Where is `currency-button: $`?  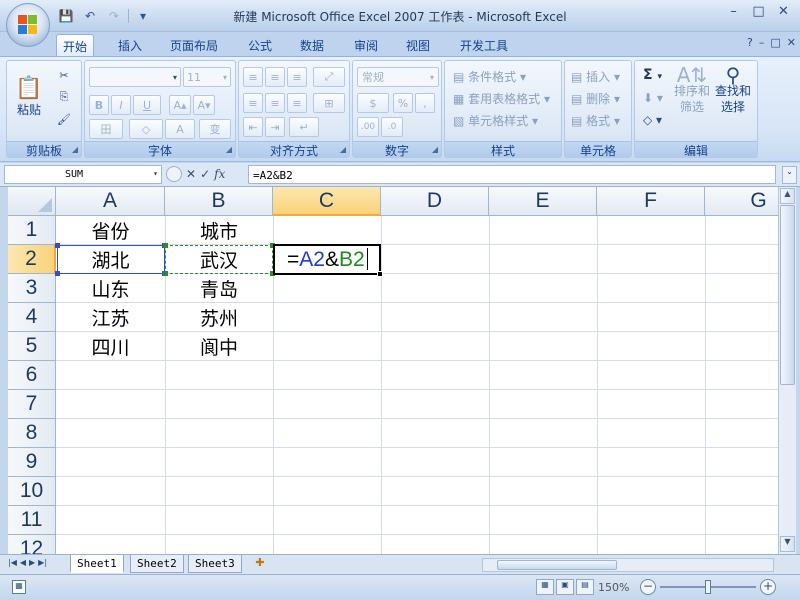 currency-button: $ is located at coordinates (373, 103).